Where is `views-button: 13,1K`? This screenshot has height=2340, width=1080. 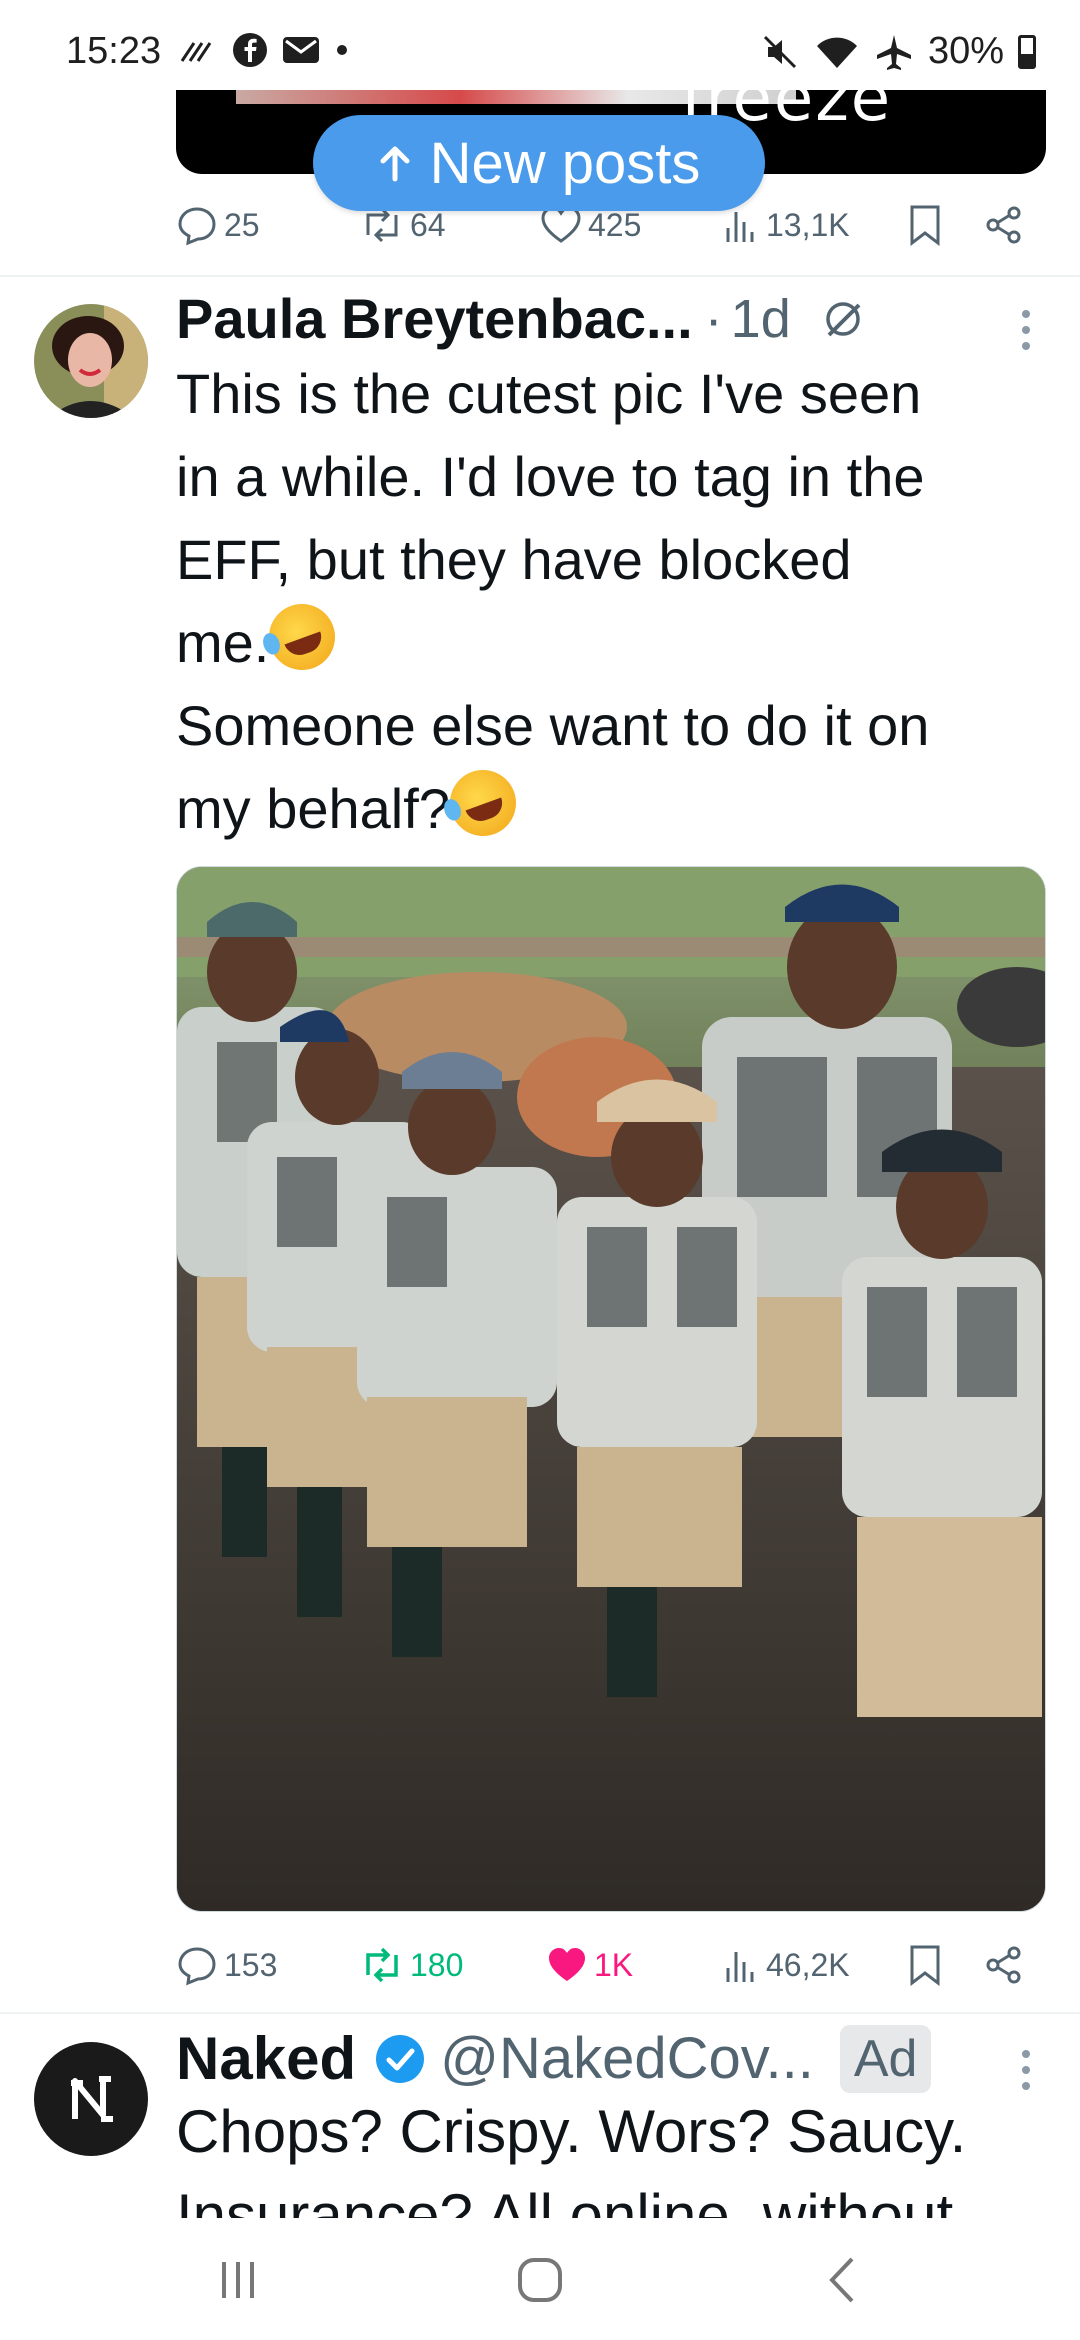 views-button: 13,1K is located at coordinates (787, 225).